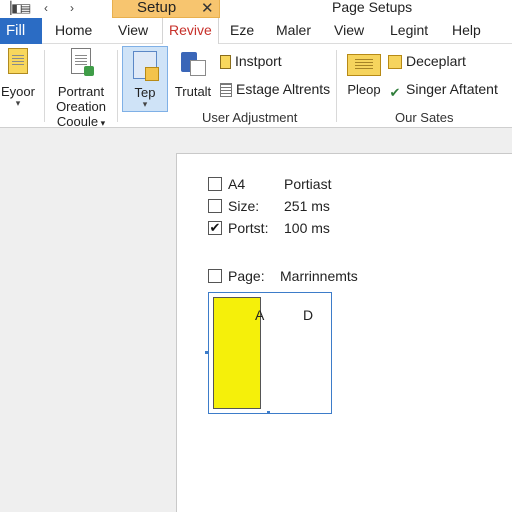 Image resolution: width=512 pixels, height=512 pixels. Describe the element at coordinates (364, 89) in the screenshot. I see `pleop-label: Pleop` at that location.